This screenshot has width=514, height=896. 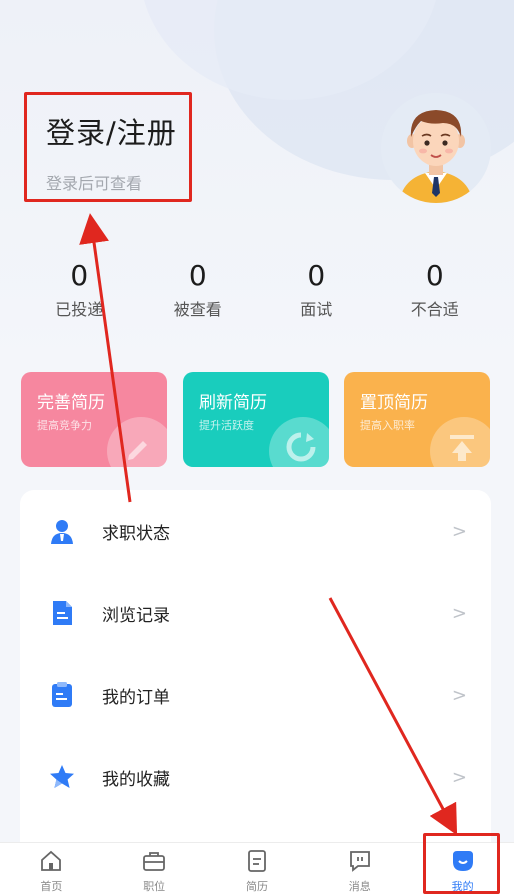 What do you see at coordinates (136, 533) in the screenshot?
I see `menu-item-label: 求职状态` at bounding box center [136, 533].